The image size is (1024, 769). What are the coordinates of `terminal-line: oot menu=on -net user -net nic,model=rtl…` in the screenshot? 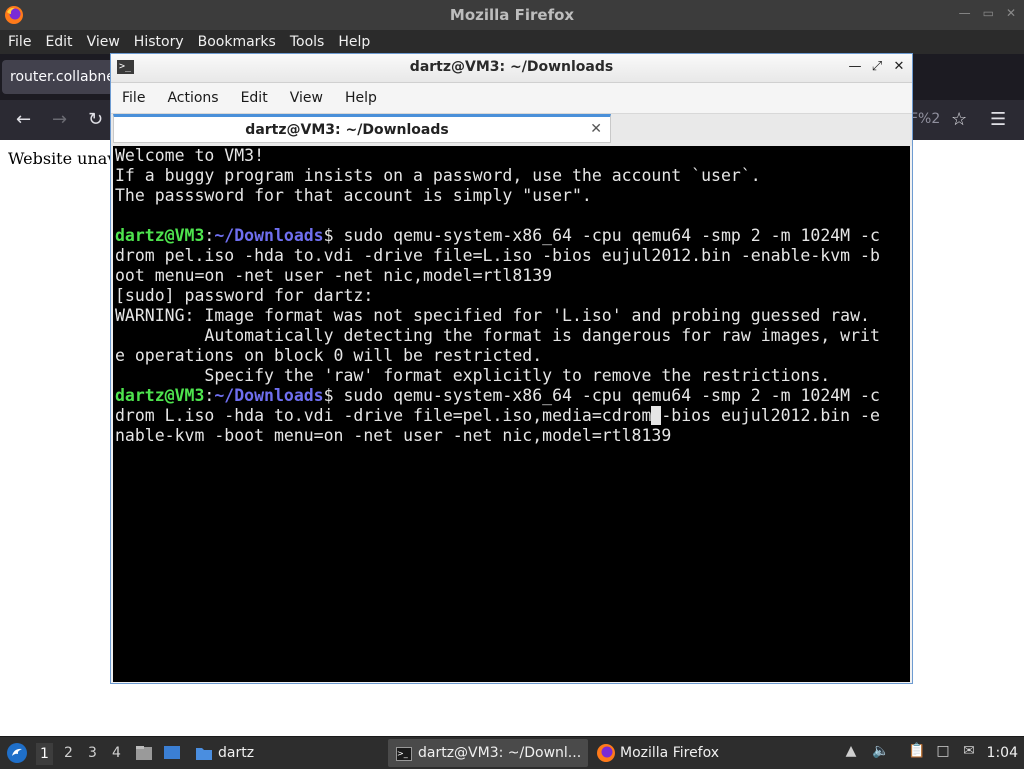 It's located at (334, 275).